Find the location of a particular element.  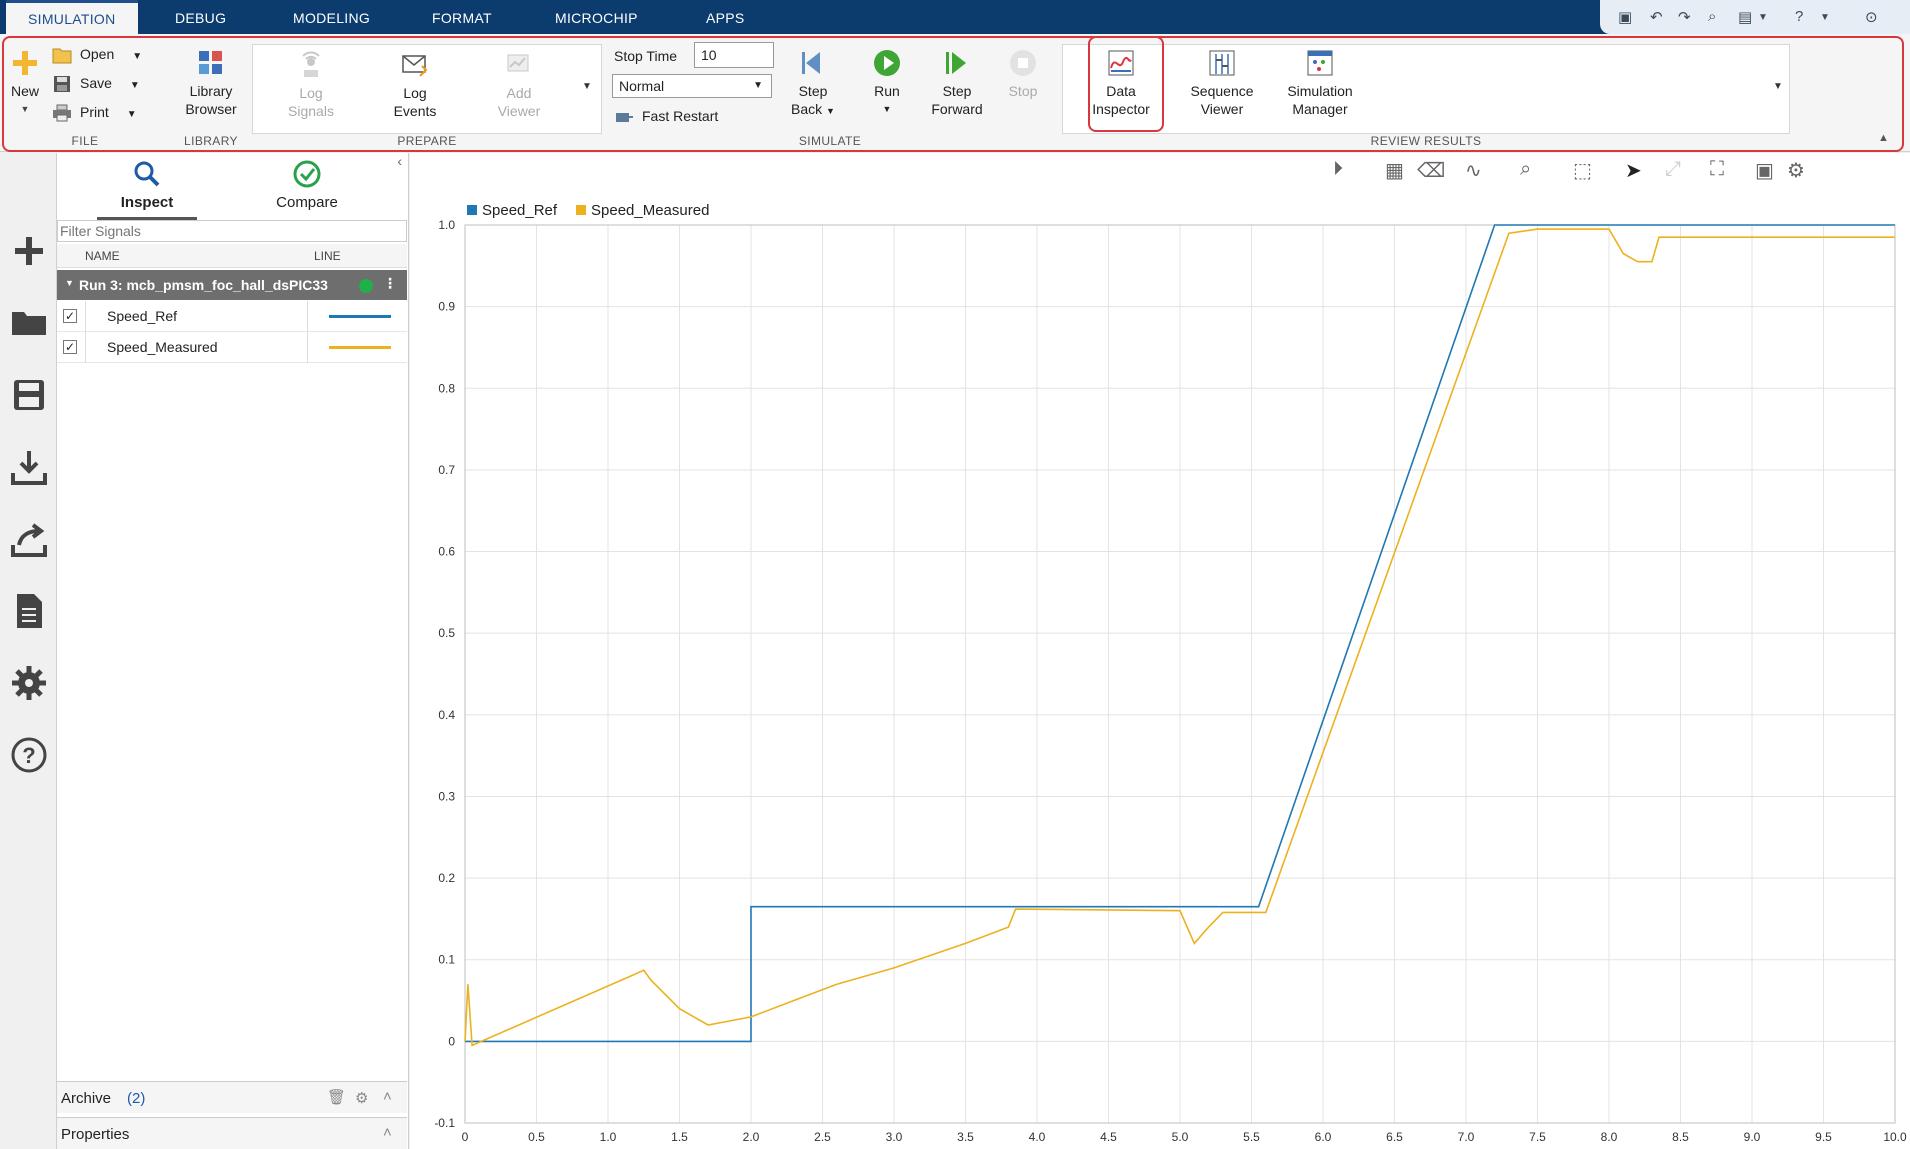

x-tick-label: 9.5 is located at coordinates (1823, 1137).